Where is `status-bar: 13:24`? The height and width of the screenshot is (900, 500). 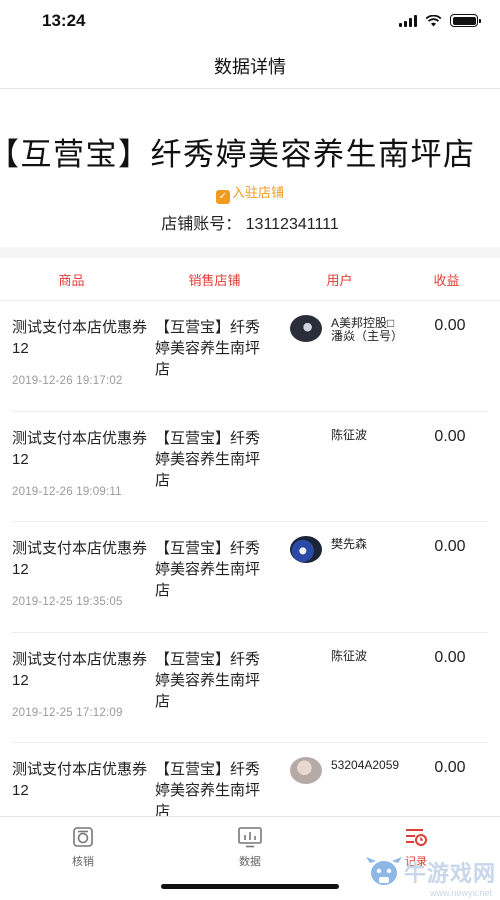
status-bar: 13:24 is located at coordinates (250, 22).